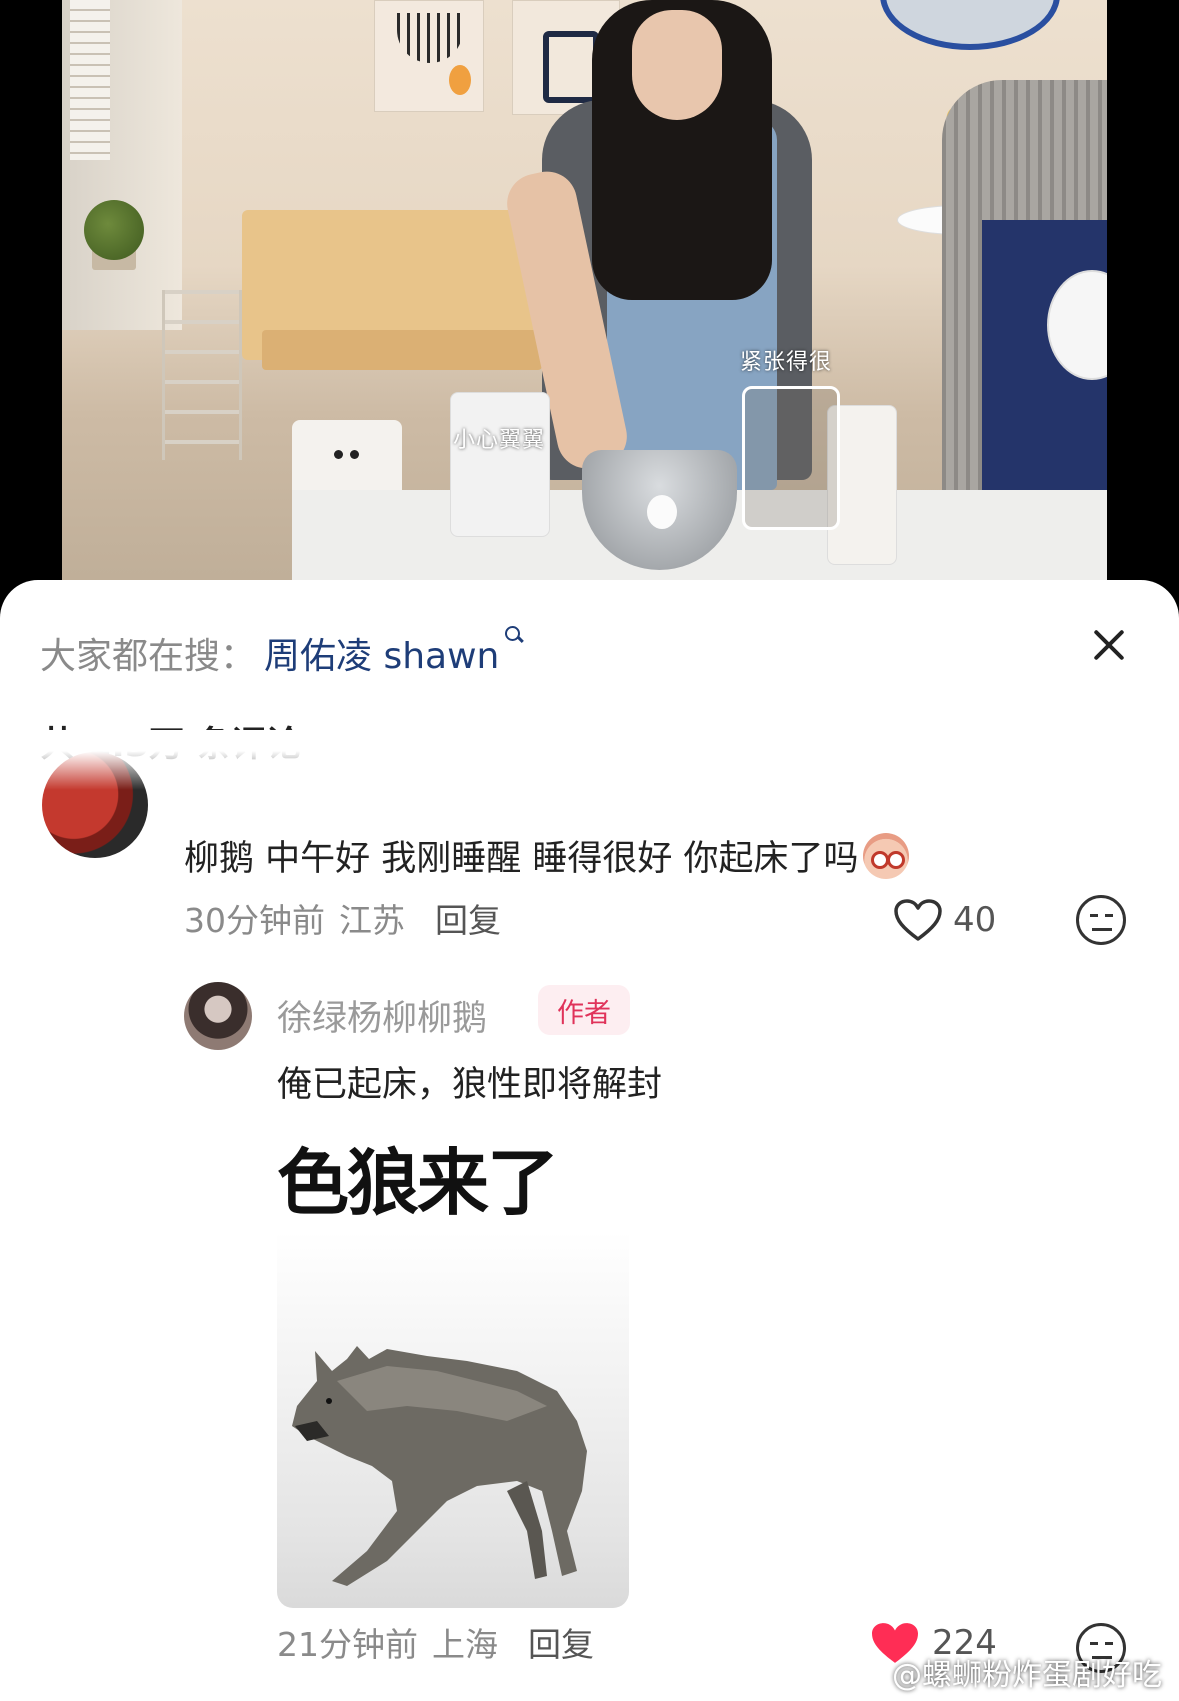 This screenshot has height=1701, width=1179. What do you see at coordinates (546, 855) in the screenshot?
I see `comment-text: 柳鹅 中午好 我刚睡醒 睡得很好 你起床了吗` at bounding box center [546, 855].